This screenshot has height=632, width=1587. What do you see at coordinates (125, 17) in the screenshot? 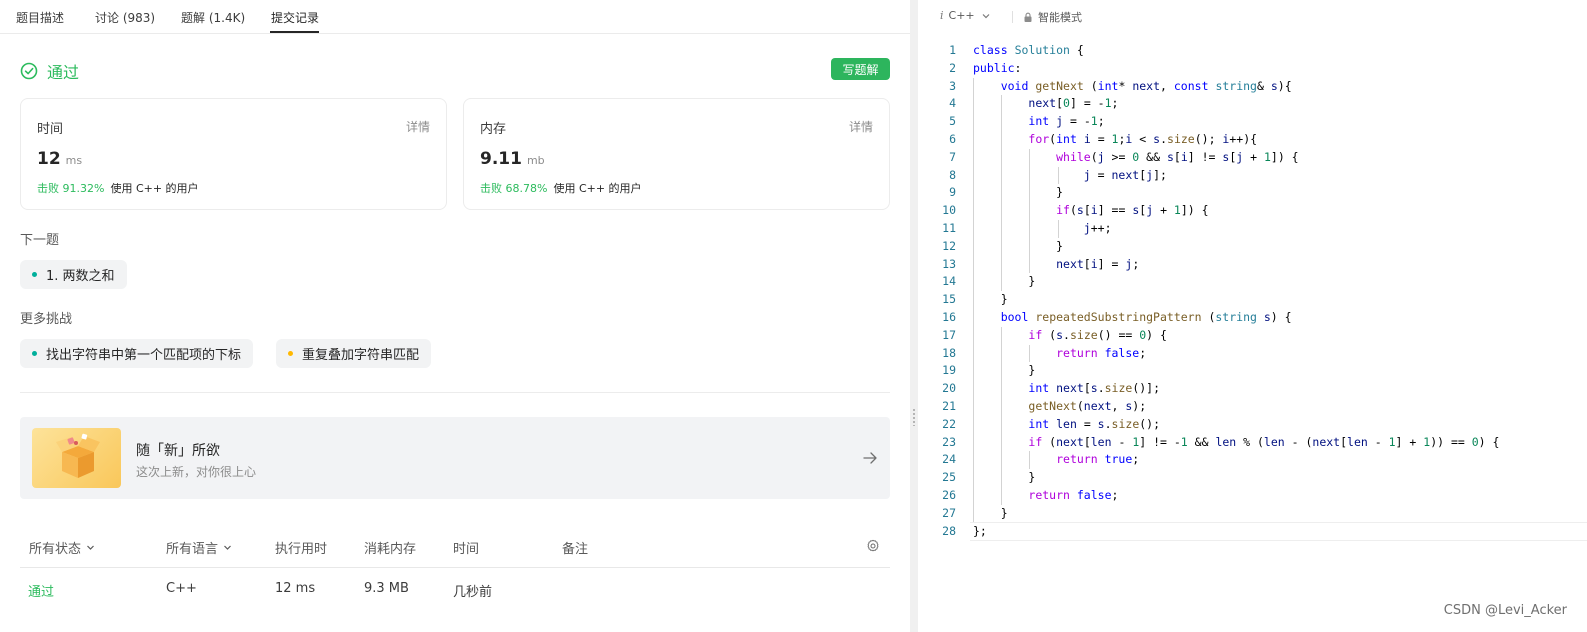
I see `tab-discussion: 讨论 (983)` at bounding box center [125, 17].